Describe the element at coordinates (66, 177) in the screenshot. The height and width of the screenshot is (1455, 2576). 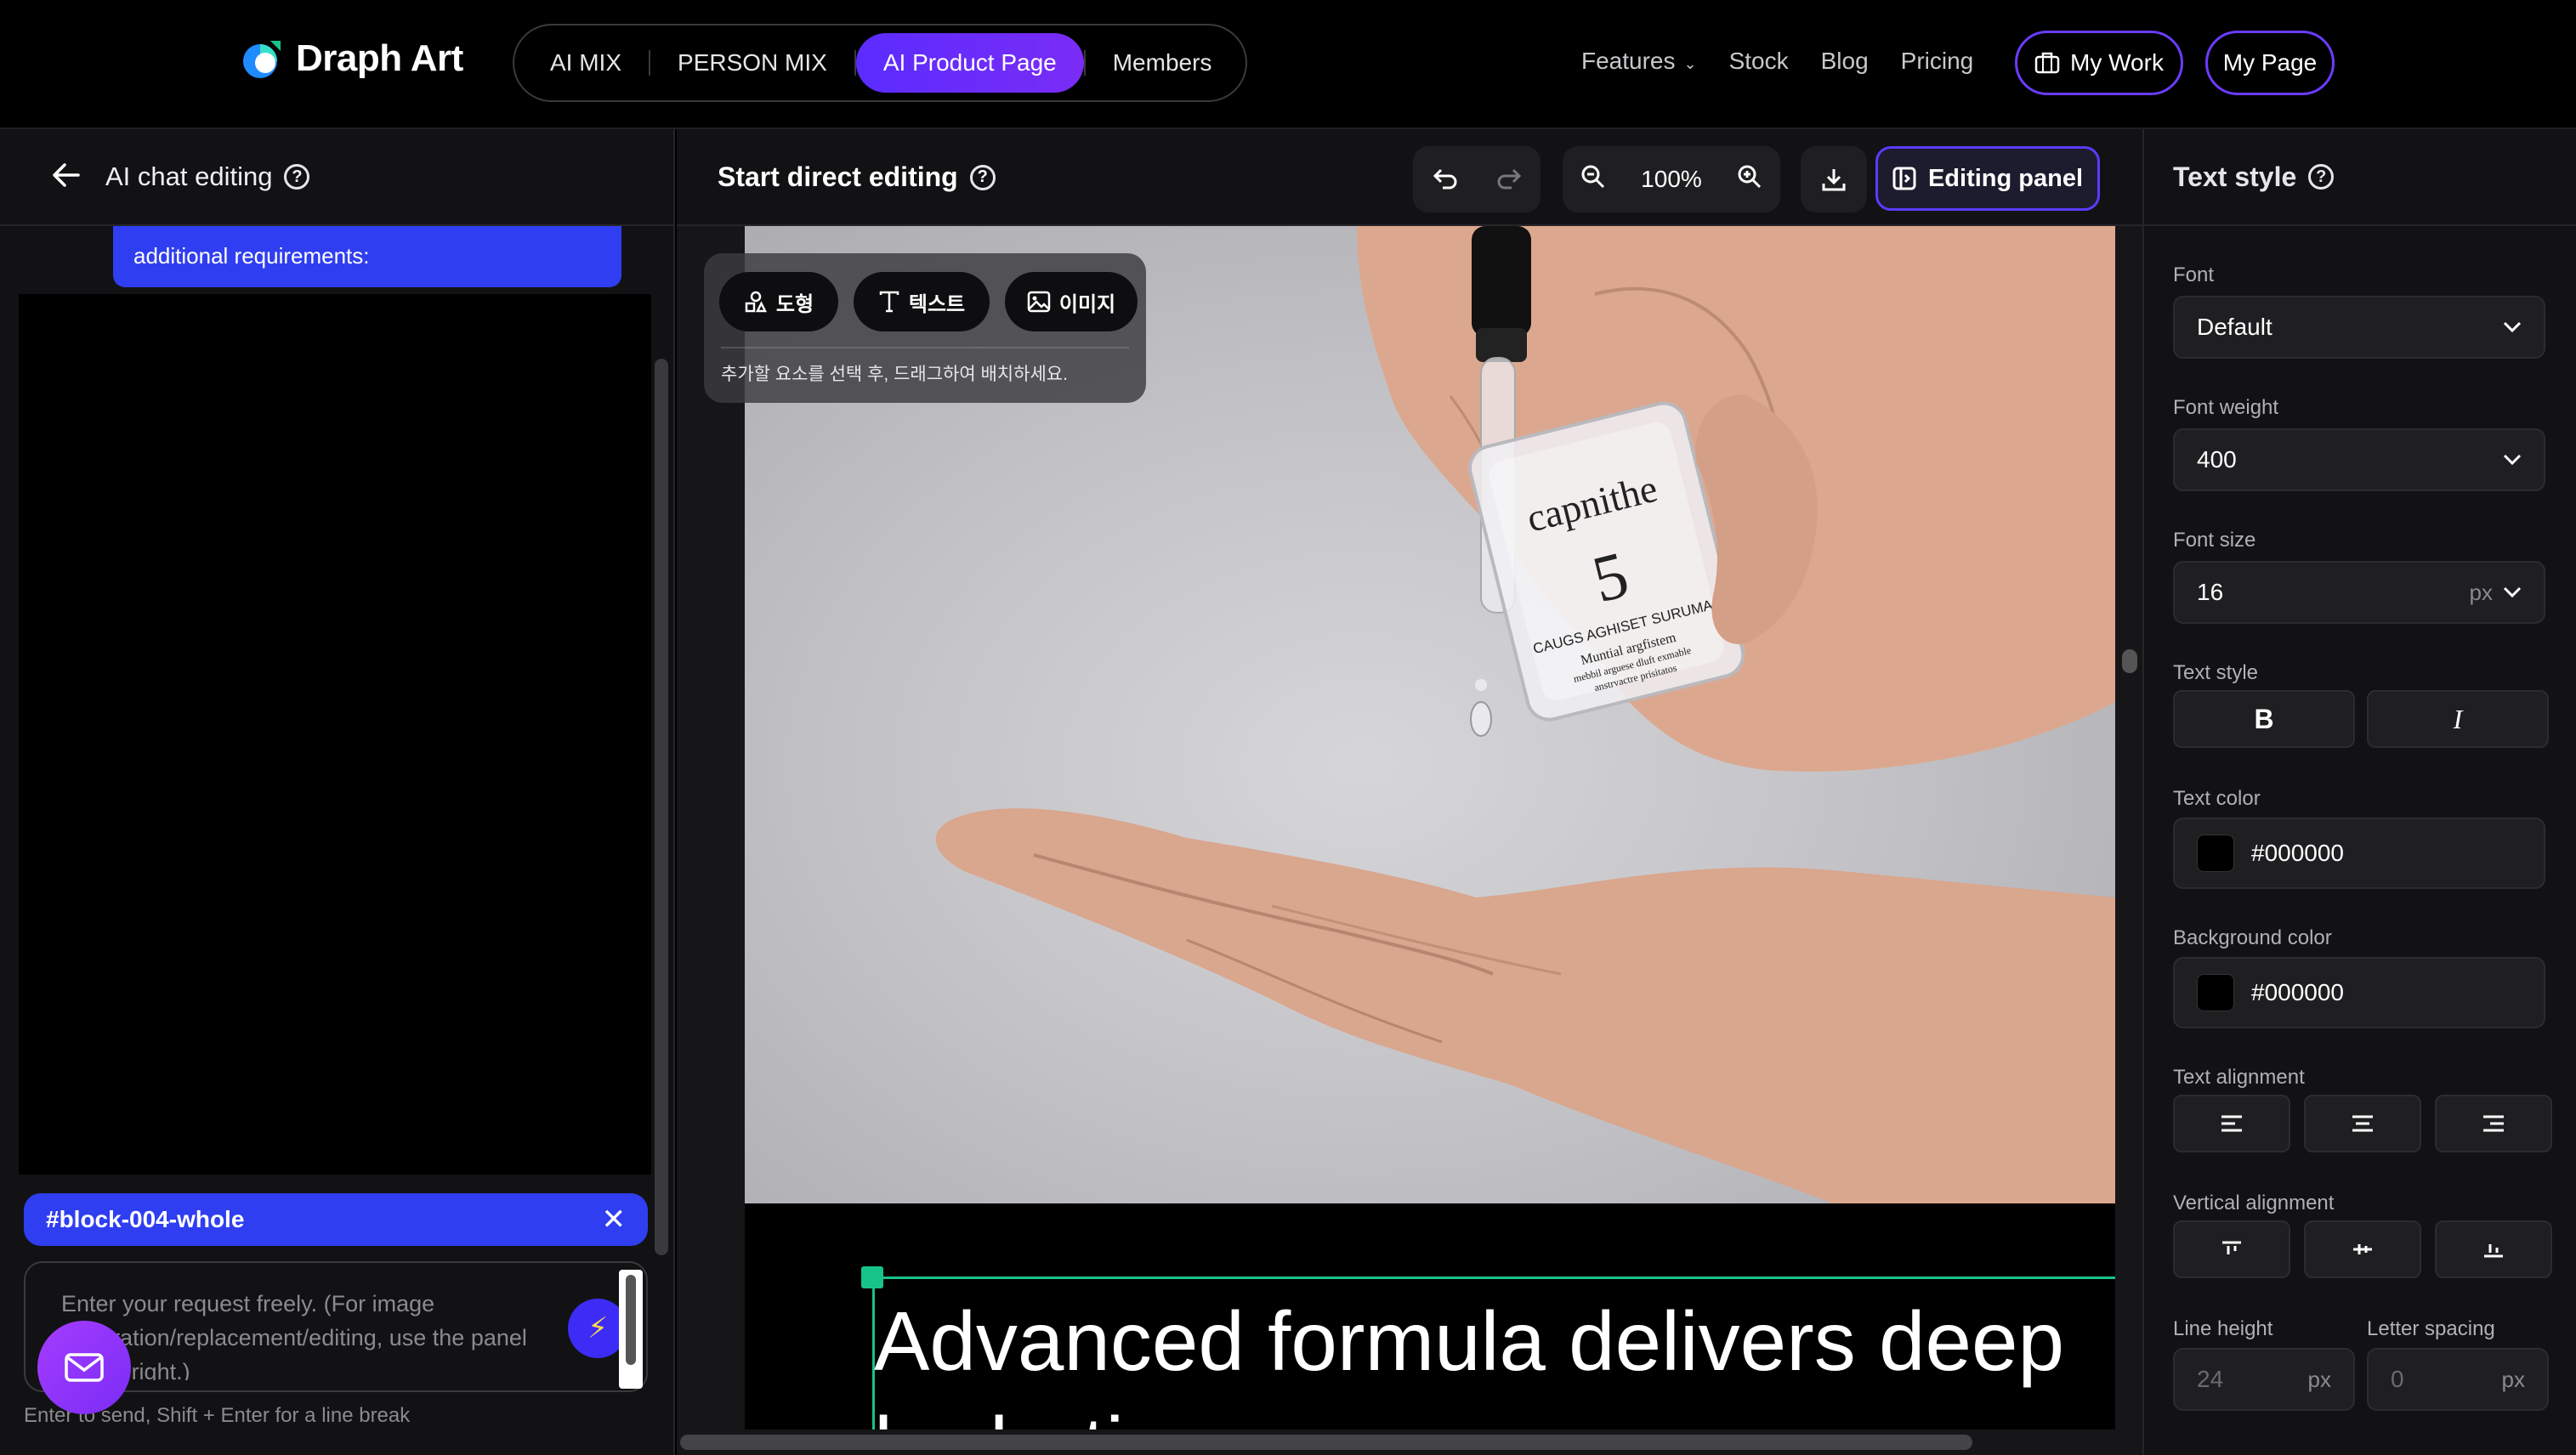
I see `back-arrow-icon` at that location.